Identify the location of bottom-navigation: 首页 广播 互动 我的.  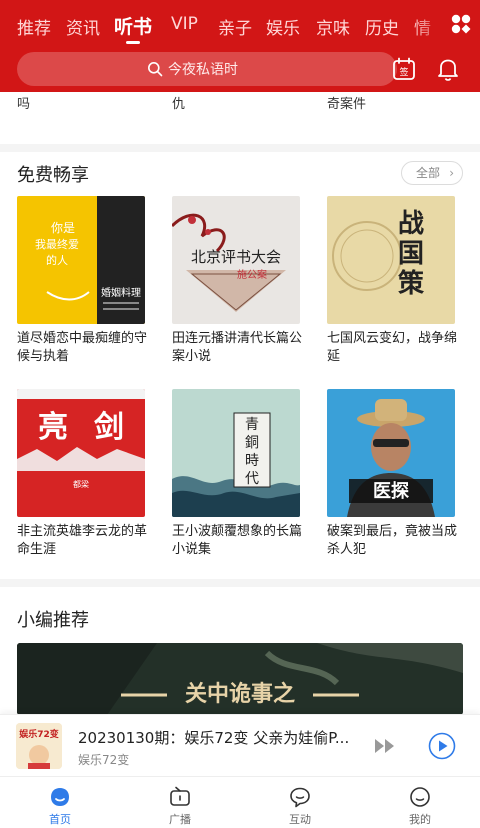
(240, 802).